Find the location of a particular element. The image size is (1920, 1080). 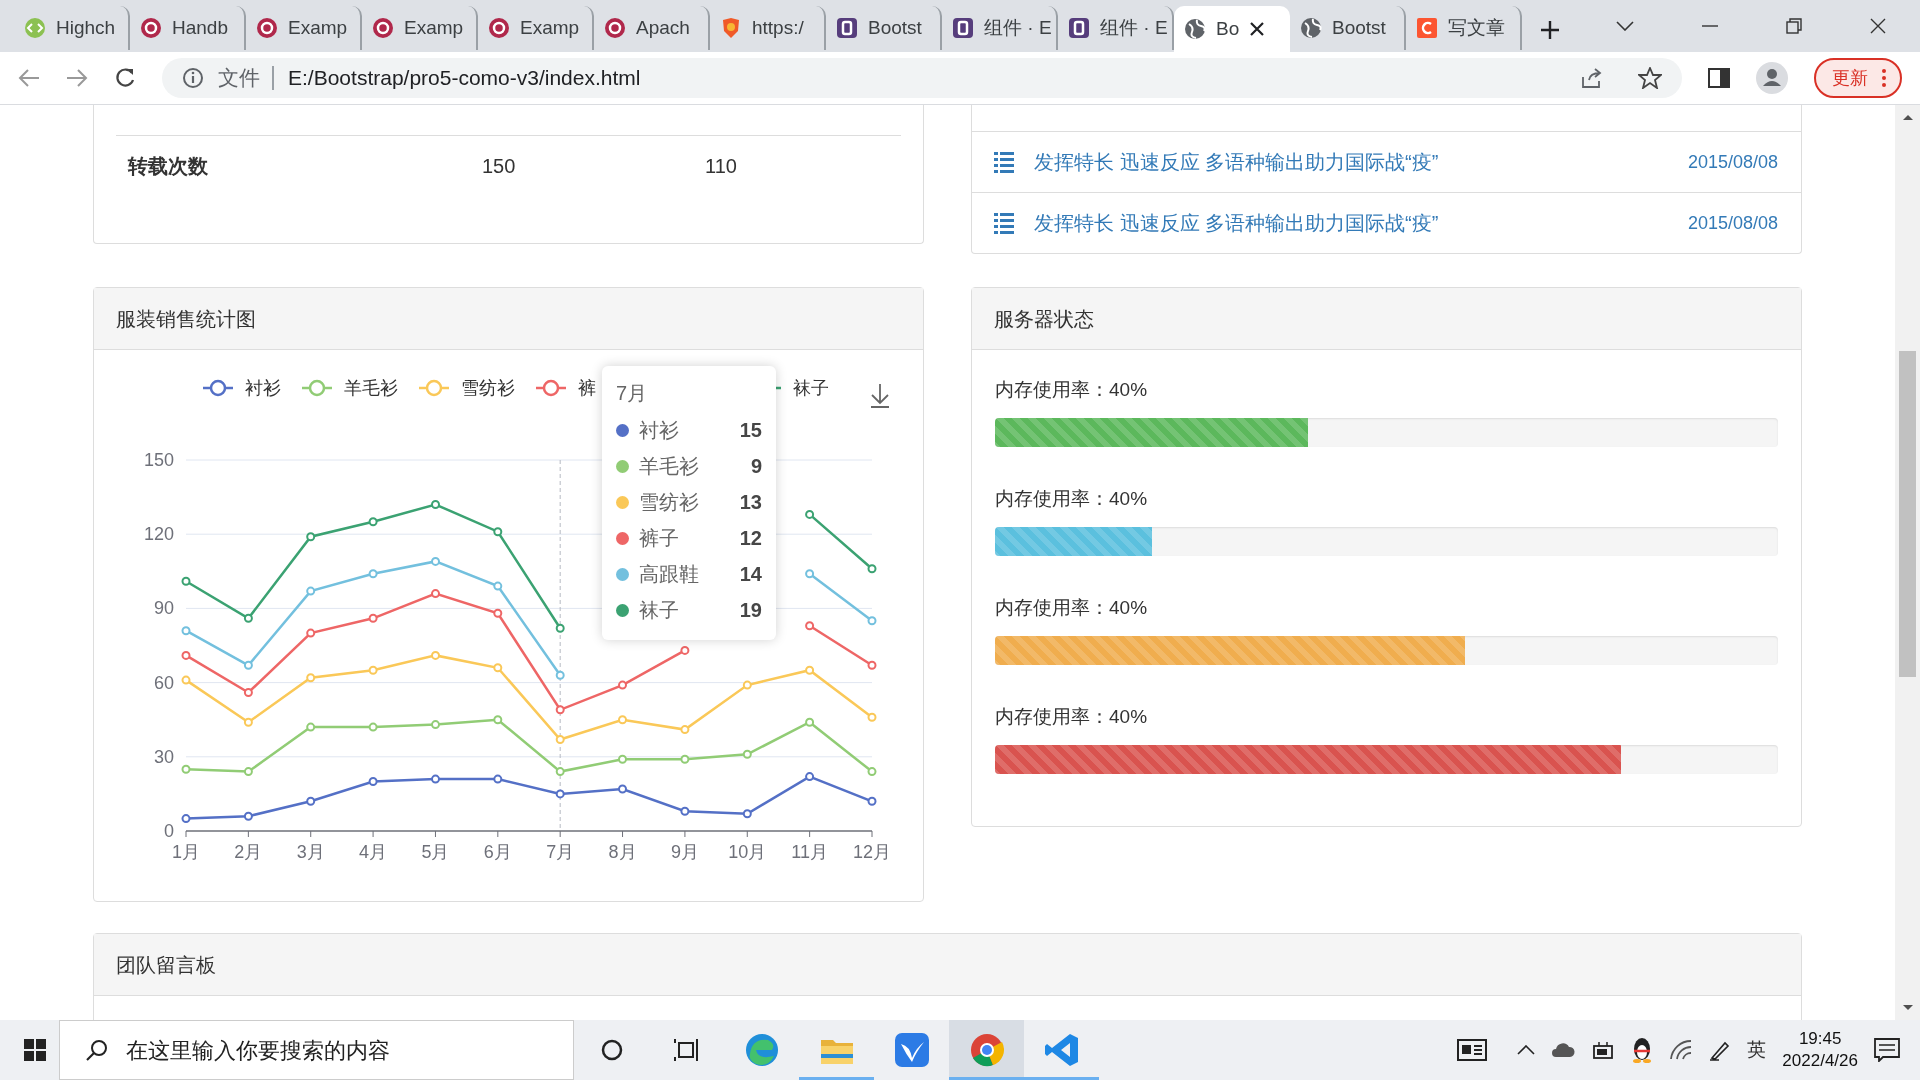

notification-icon is located at coordinates (1887, 1050).